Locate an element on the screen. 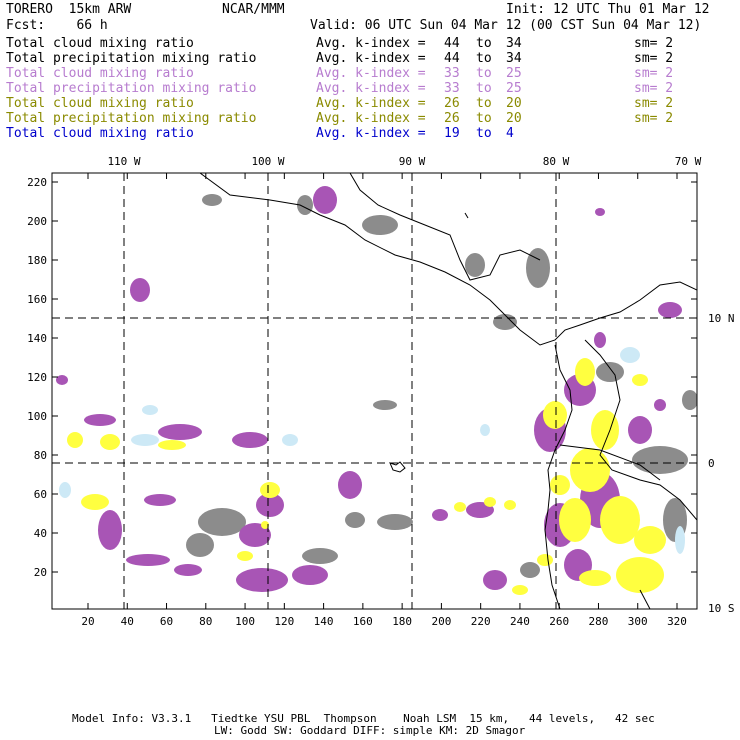 The width and height of the screenshot is (740, 740). y-tick-label: 80 is located at coordinates (40, 455).